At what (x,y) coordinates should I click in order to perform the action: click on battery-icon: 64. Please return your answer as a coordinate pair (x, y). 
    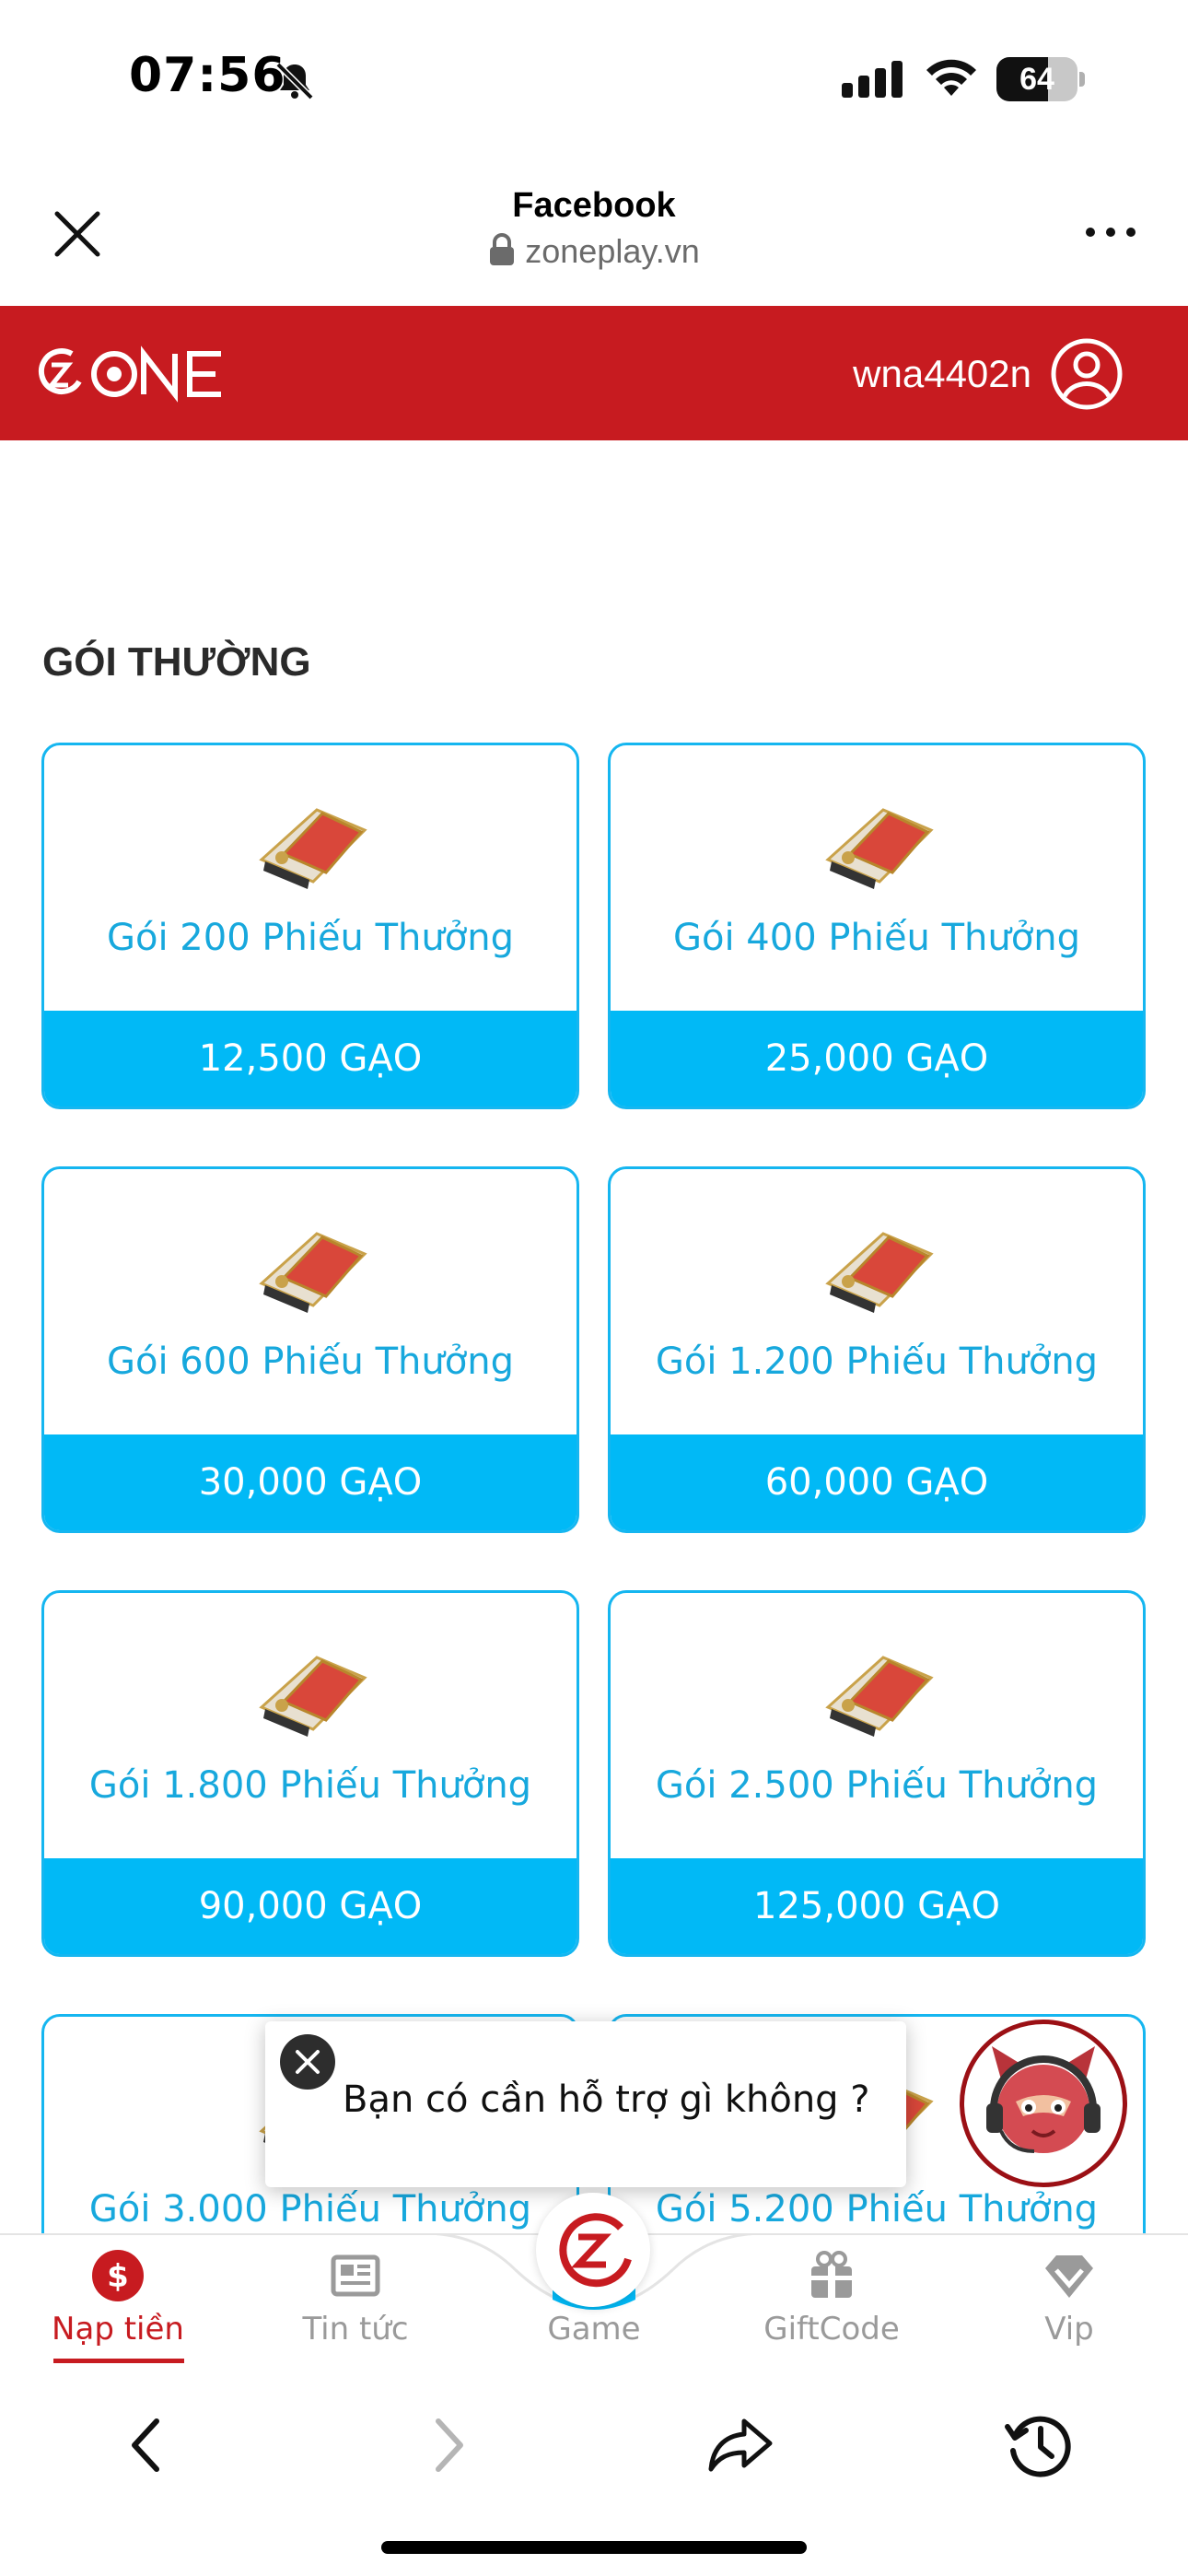
    Looking at the image, I should click on (1040, 79).